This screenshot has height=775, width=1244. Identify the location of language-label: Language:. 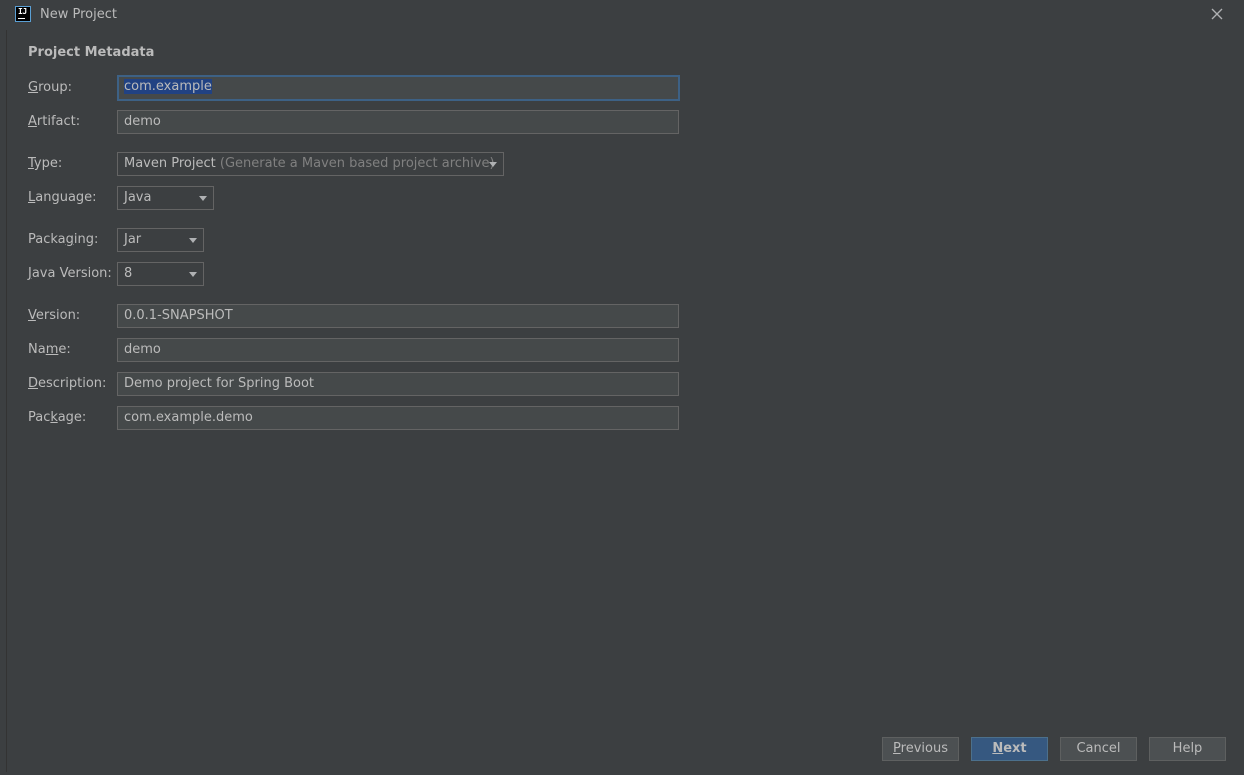
(62, 197).